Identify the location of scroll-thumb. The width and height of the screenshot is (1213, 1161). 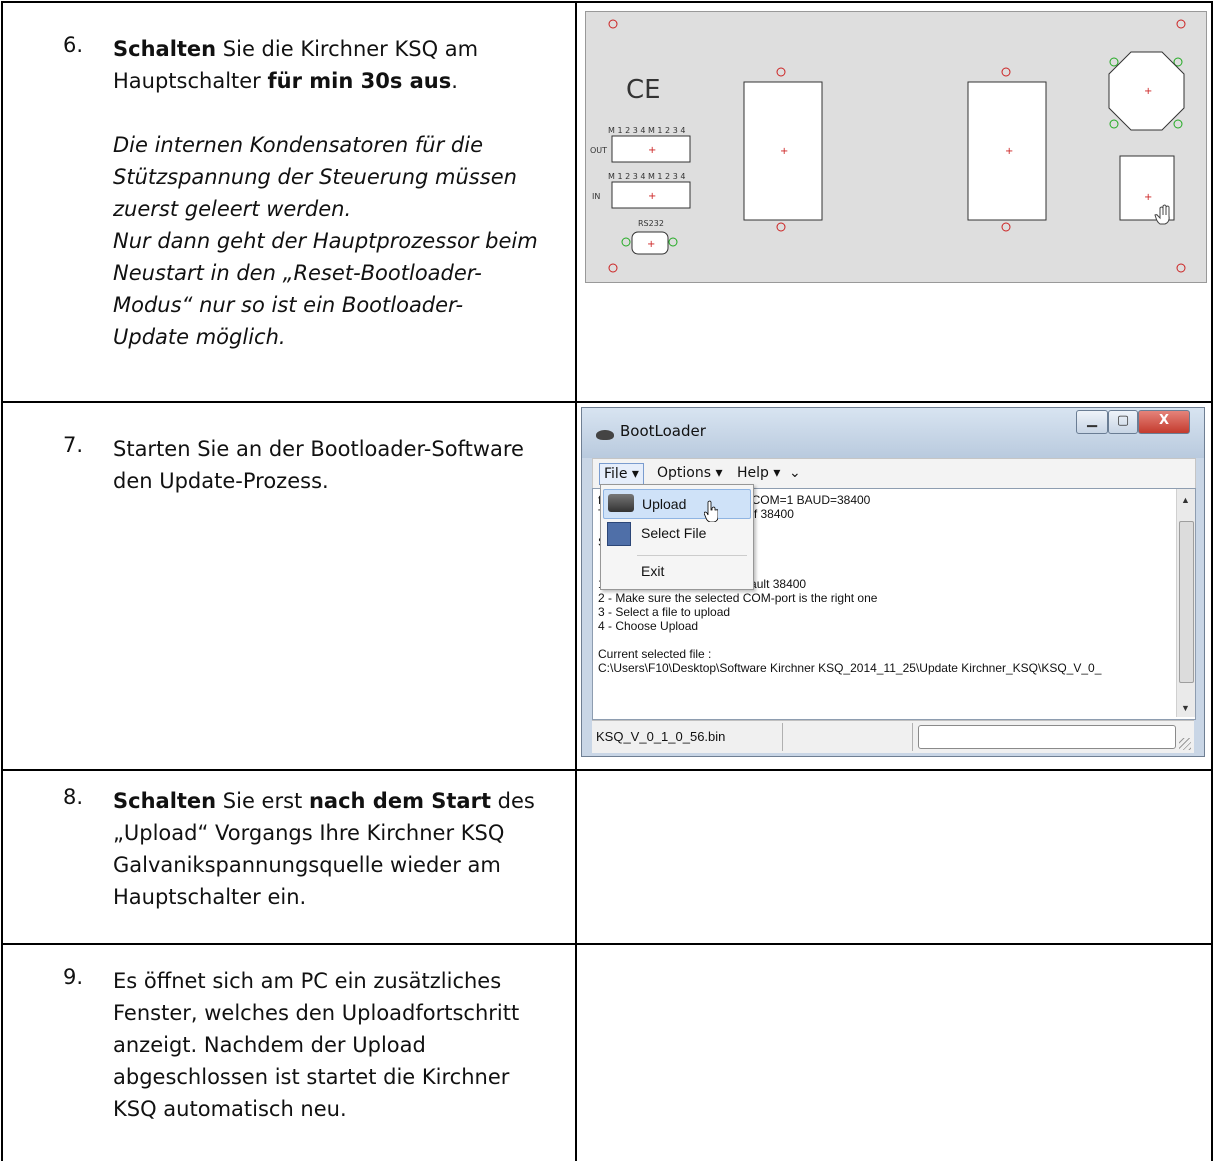
(1186, 602).